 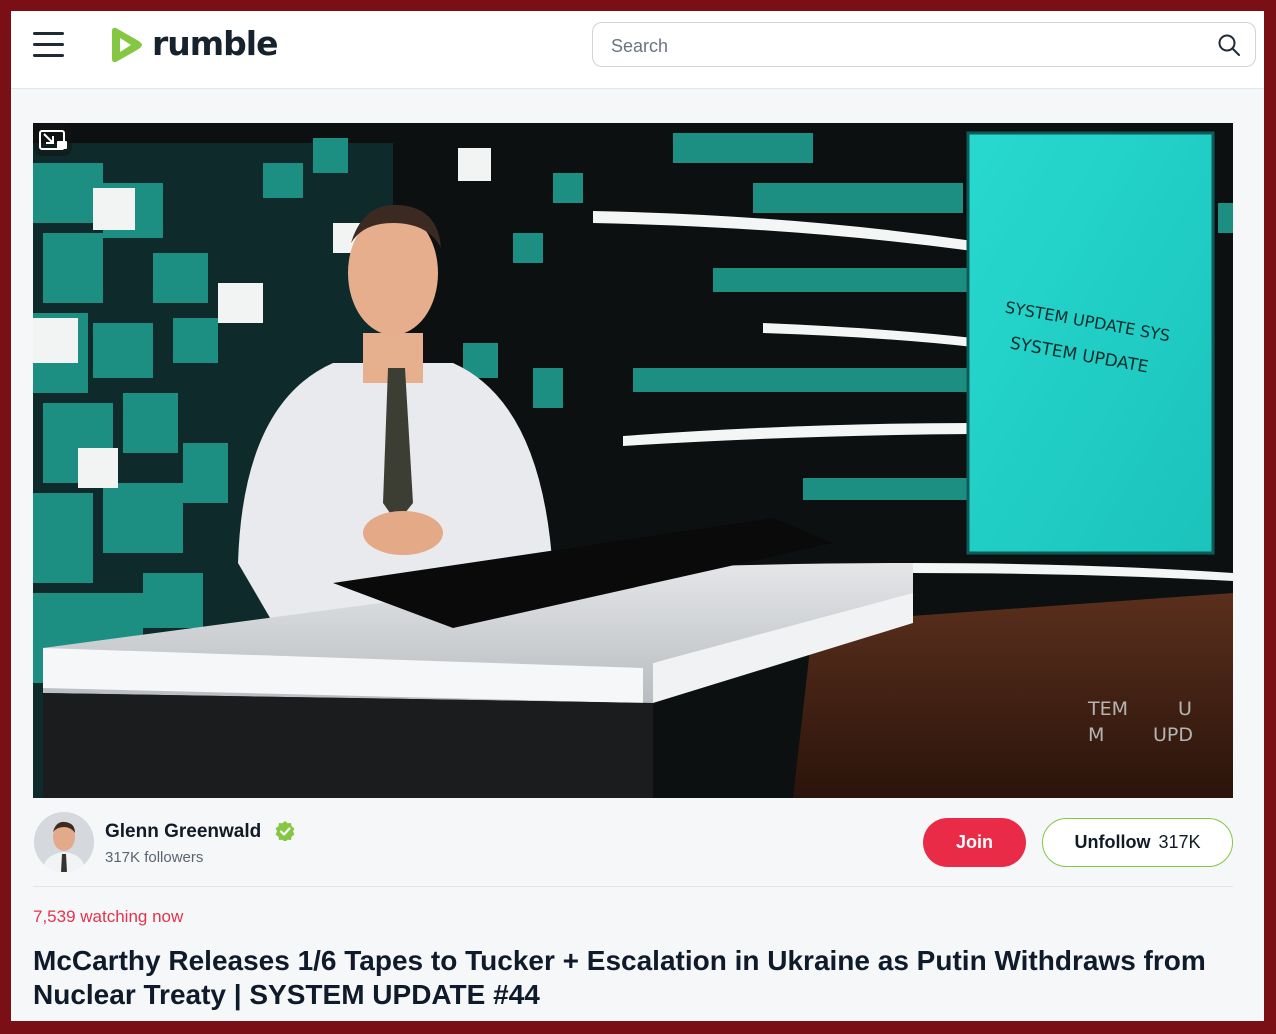 I want to click on search-box, so click(x=924, y=44).